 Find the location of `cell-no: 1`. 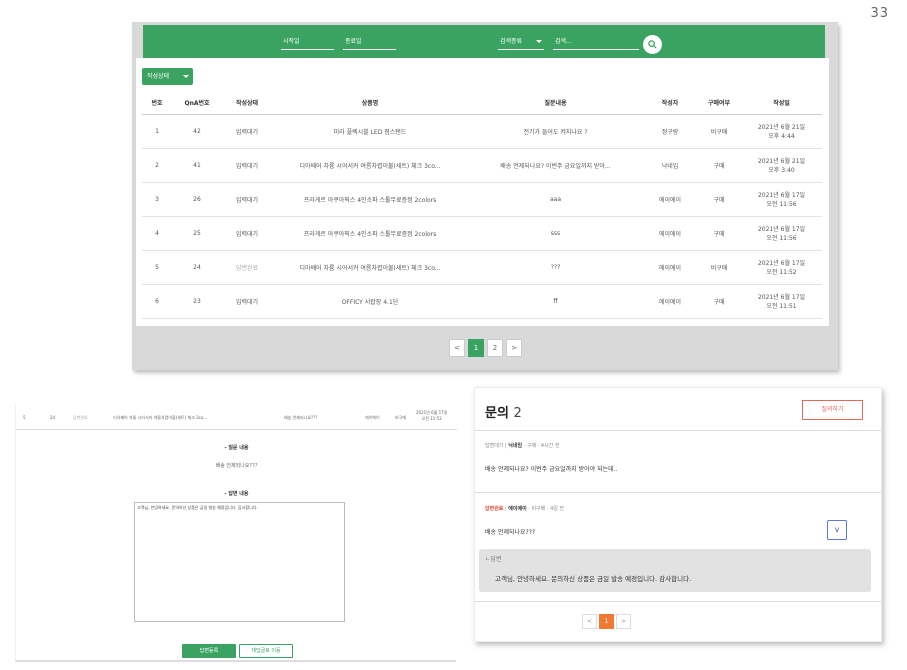

cell-no: 1 is located at coordinates (157, 131).